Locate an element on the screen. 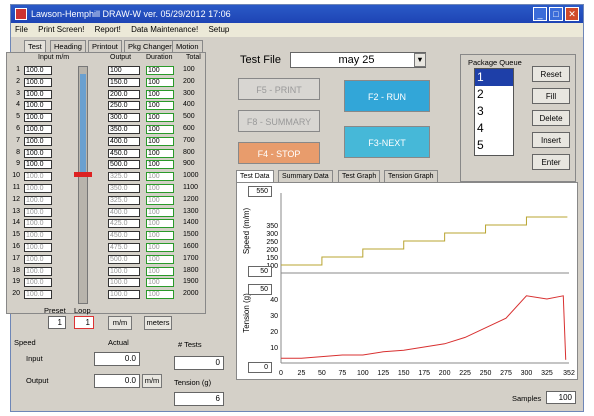 The height and width of the screenshot is (416, 594). menu-file: File is located at coordinates (21, 29).